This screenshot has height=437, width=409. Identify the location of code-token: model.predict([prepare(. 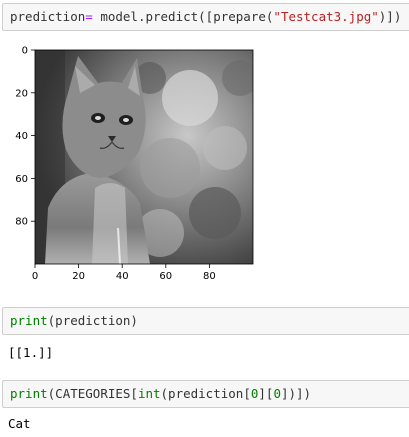
(183, 16).